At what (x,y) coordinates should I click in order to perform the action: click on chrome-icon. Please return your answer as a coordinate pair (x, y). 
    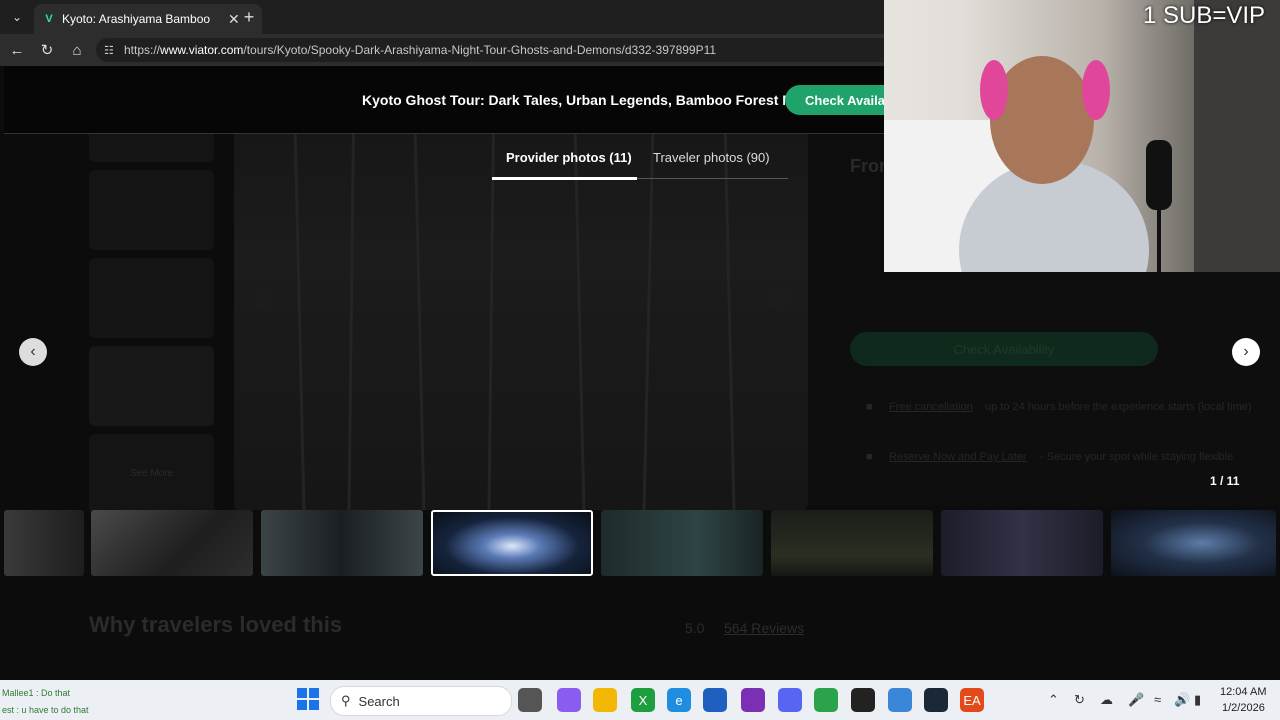
    Looking at the image, I should click on (826, 700).